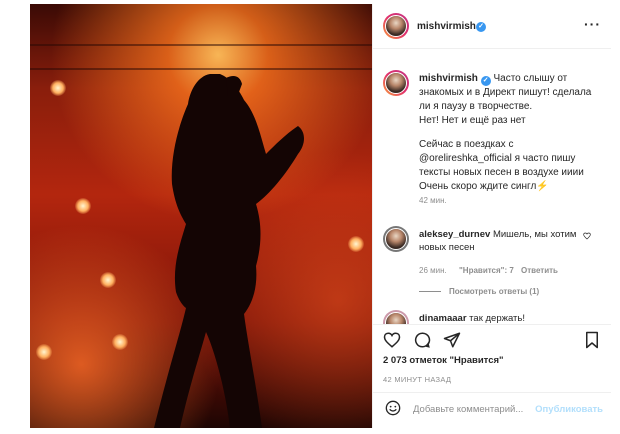 The height and width of the screenshot is (434, 620). I want to click on view-replies-button: Посмотреть ответы (1), so click(494, 291).